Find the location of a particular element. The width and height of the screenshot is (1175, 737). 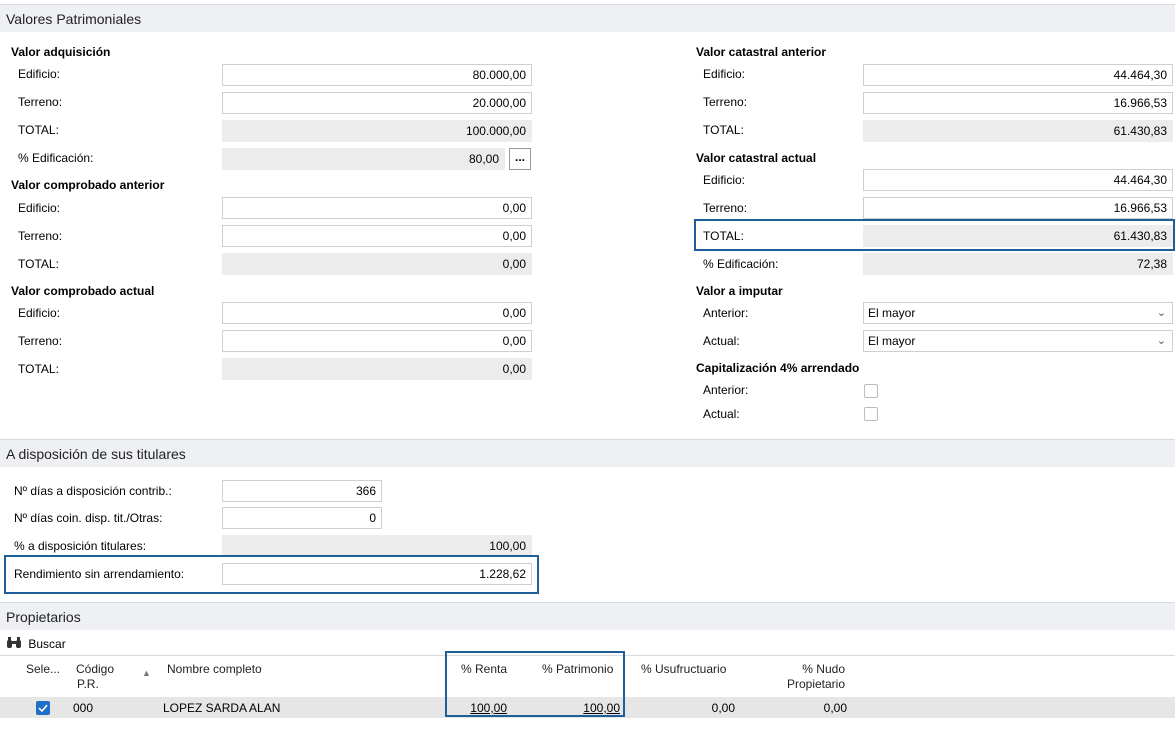

column-header-codigo: Código P.R. is located at coordinates (95, 677).